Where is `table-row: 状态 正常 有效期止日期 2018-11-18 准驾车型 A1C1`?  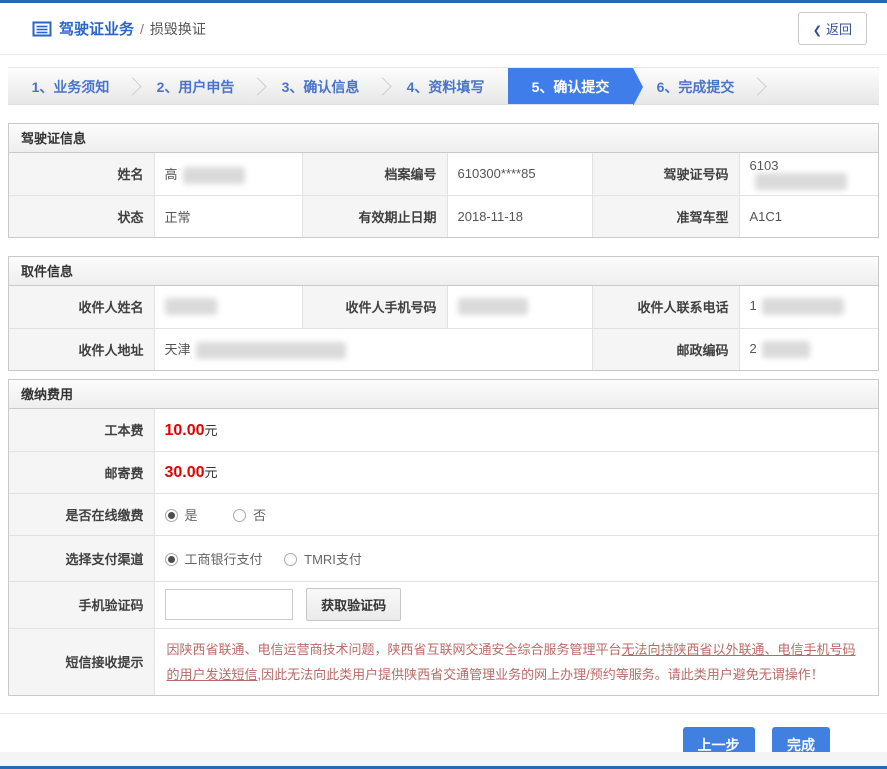
table-row: 状态 正常 有效期止日期 2018-11-18 准驾车型 A1C1 is located at coordinates (443, 215).